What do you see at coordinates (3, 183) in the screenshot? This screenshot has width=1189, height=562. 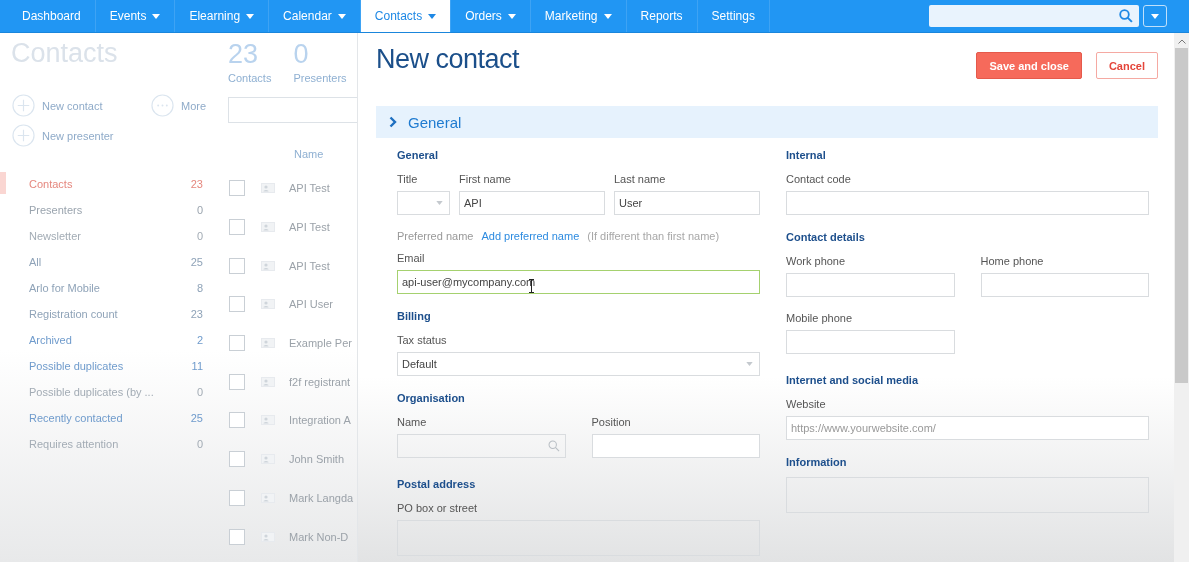 I see `selection-marker` at bounding box center [3, 183].